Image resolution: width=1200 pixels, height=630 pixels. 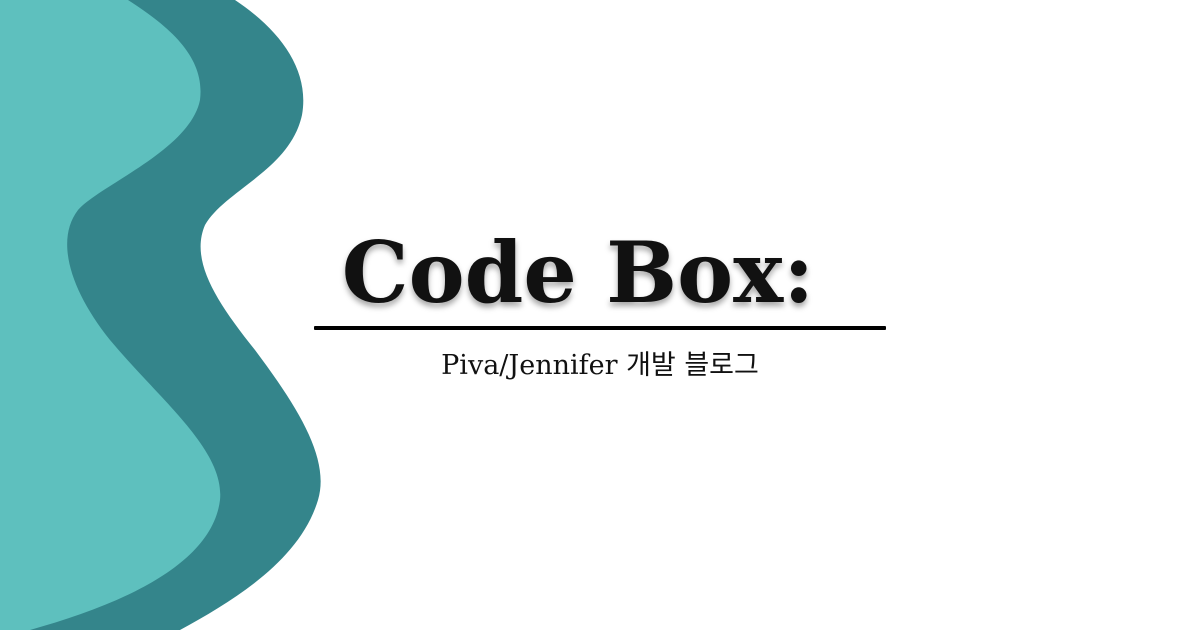 I want to click on page-subtitle: Piva/Jennifer 개발 블로그, so click(x=600, y=365).